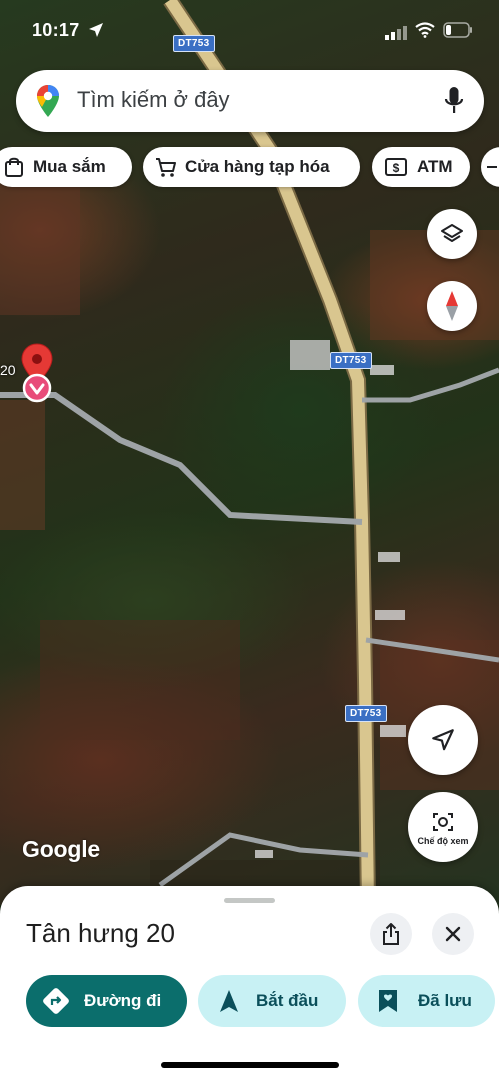  What do you see at coordinates (454, 101) in the screenshot?
I see `microphone-icon` at bounding box center [454, 101].